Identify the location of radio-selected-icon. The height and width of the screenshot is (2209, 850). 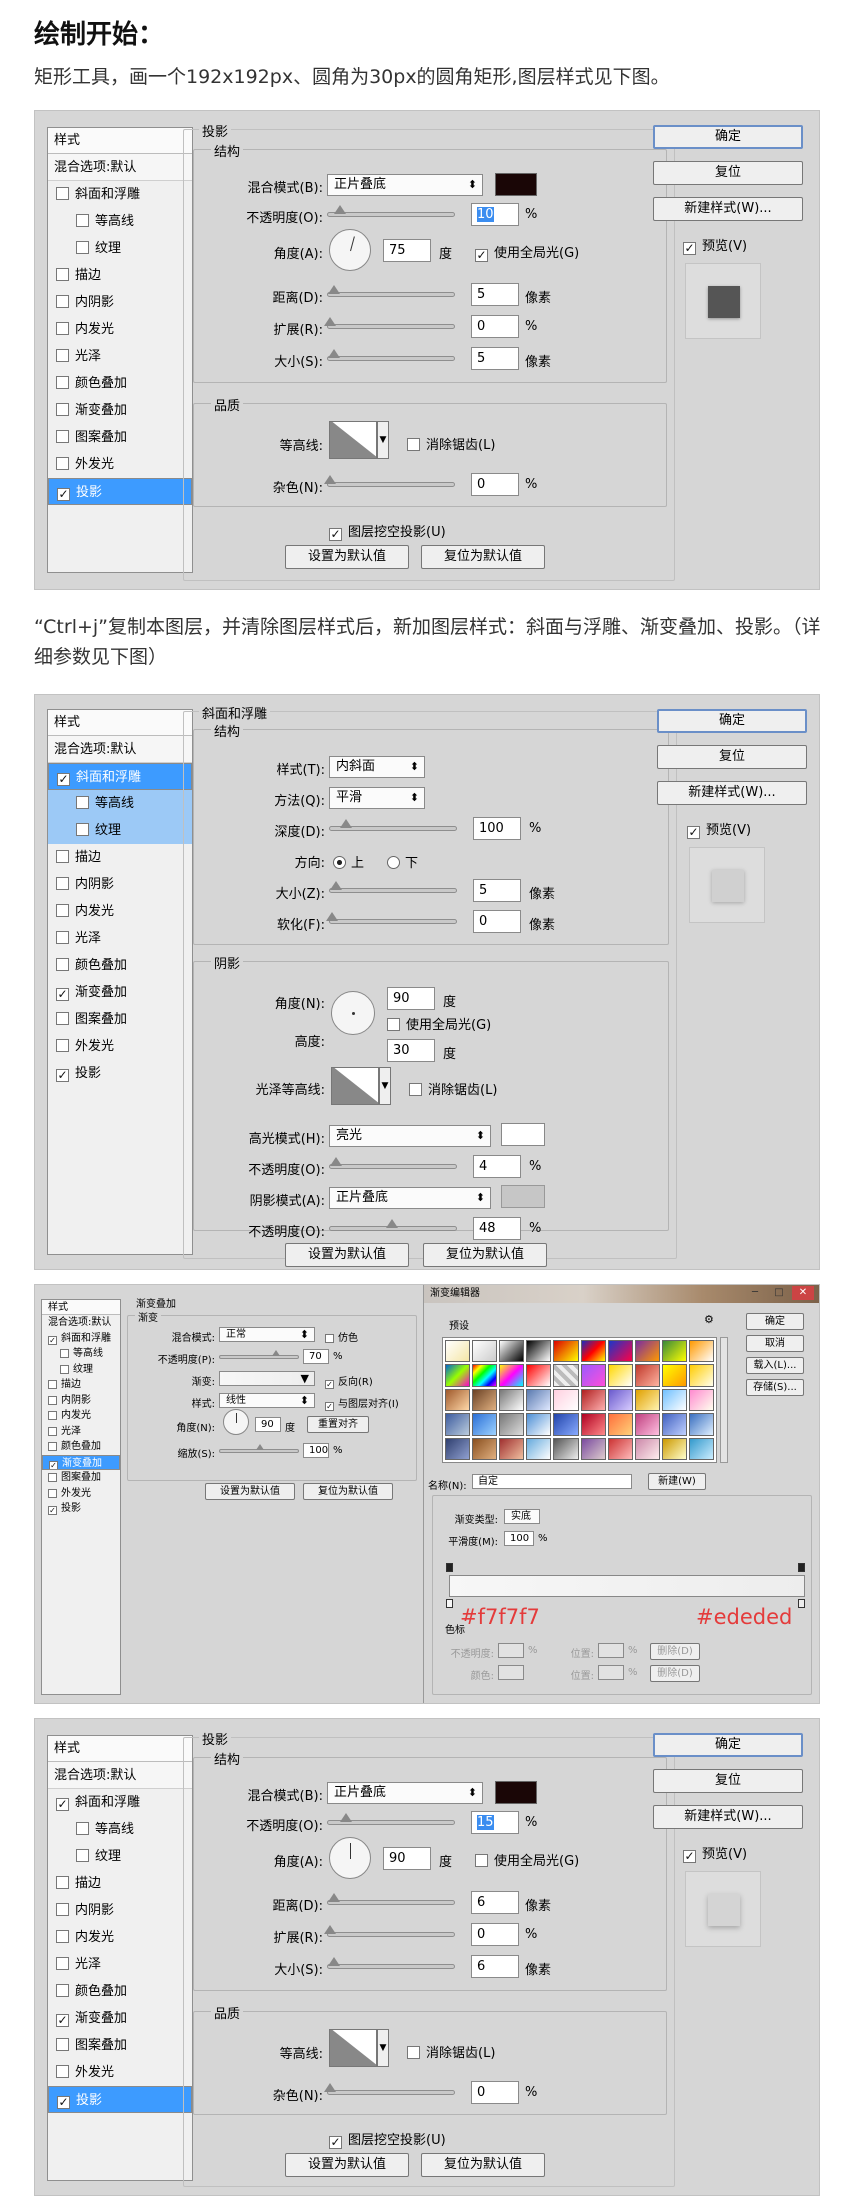
(339, 862).